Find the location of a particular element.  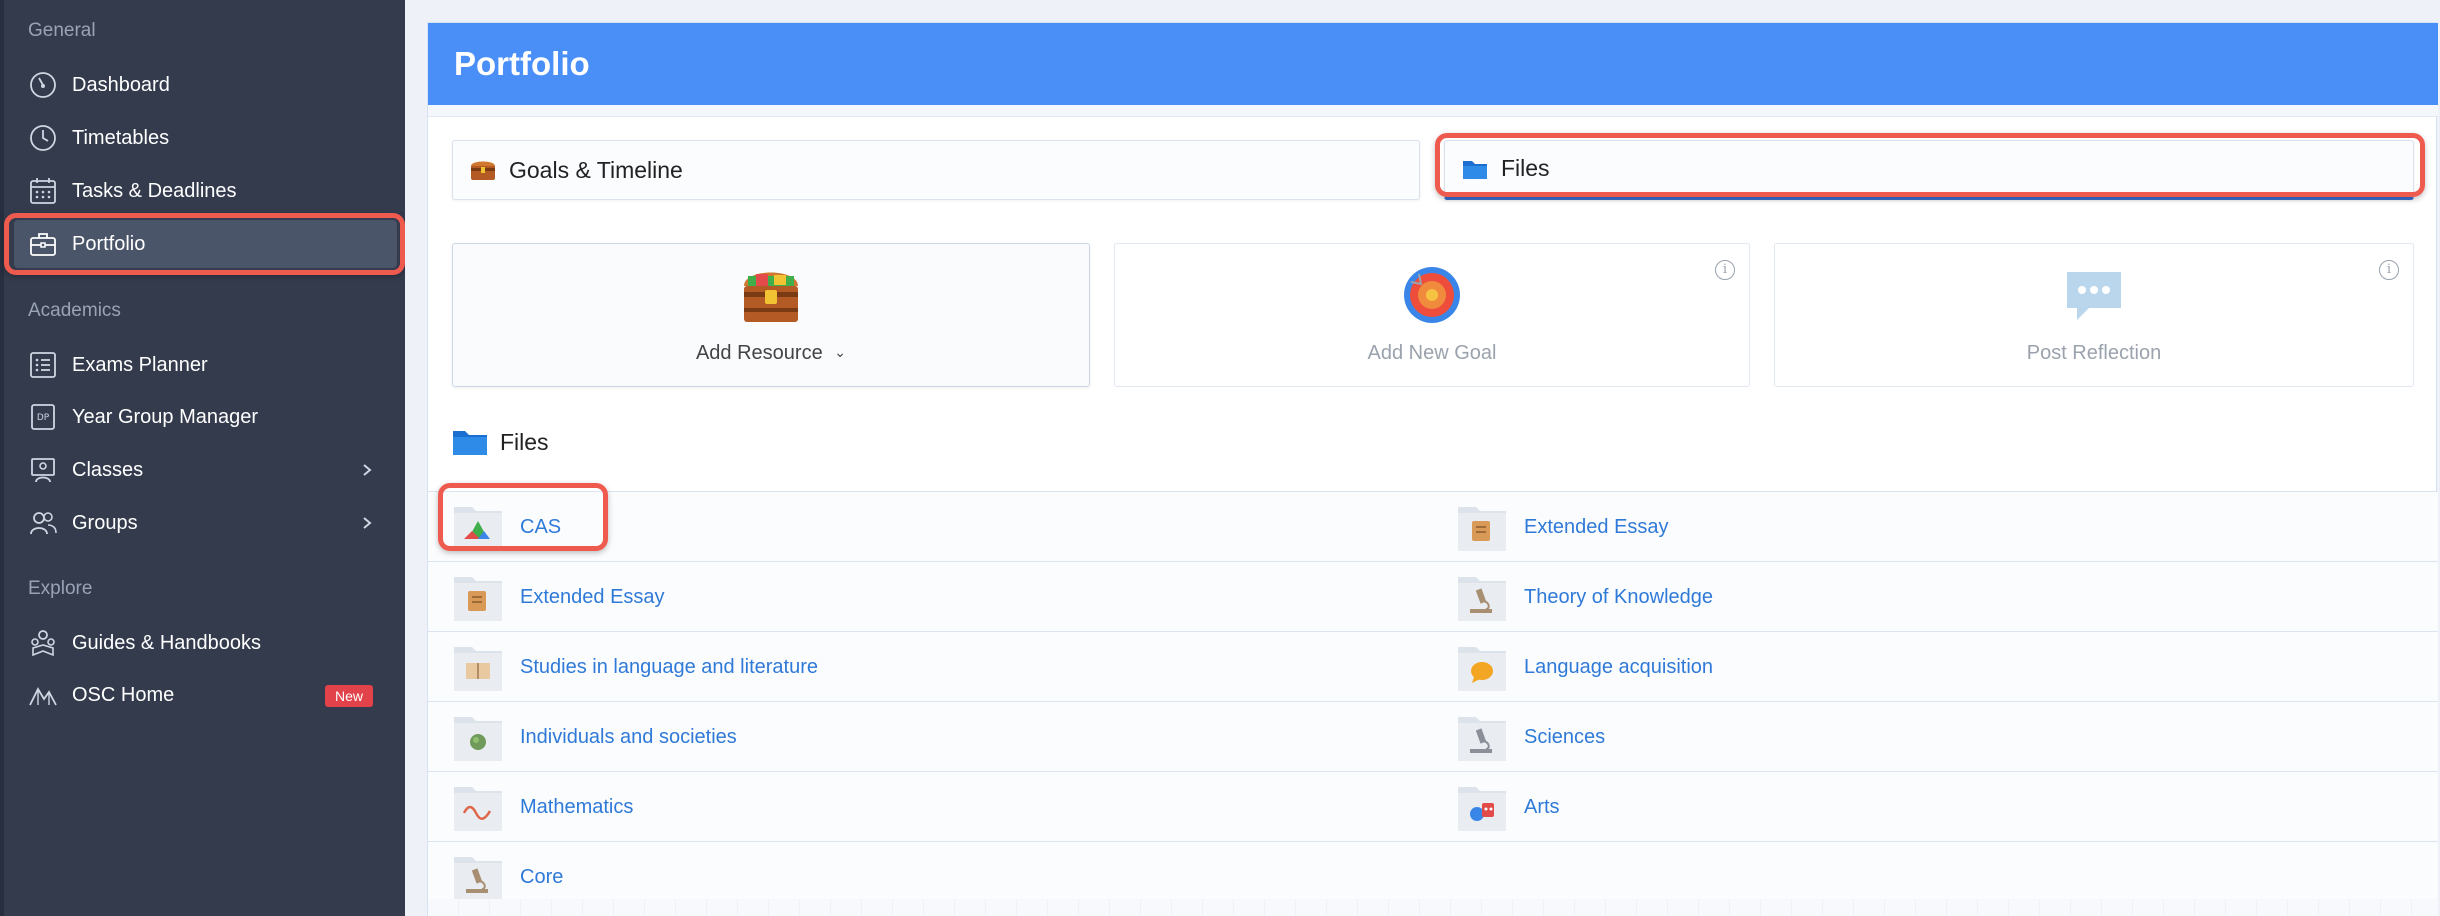

sidebar-item-groups: Groups is located at coordinates (205, 523).